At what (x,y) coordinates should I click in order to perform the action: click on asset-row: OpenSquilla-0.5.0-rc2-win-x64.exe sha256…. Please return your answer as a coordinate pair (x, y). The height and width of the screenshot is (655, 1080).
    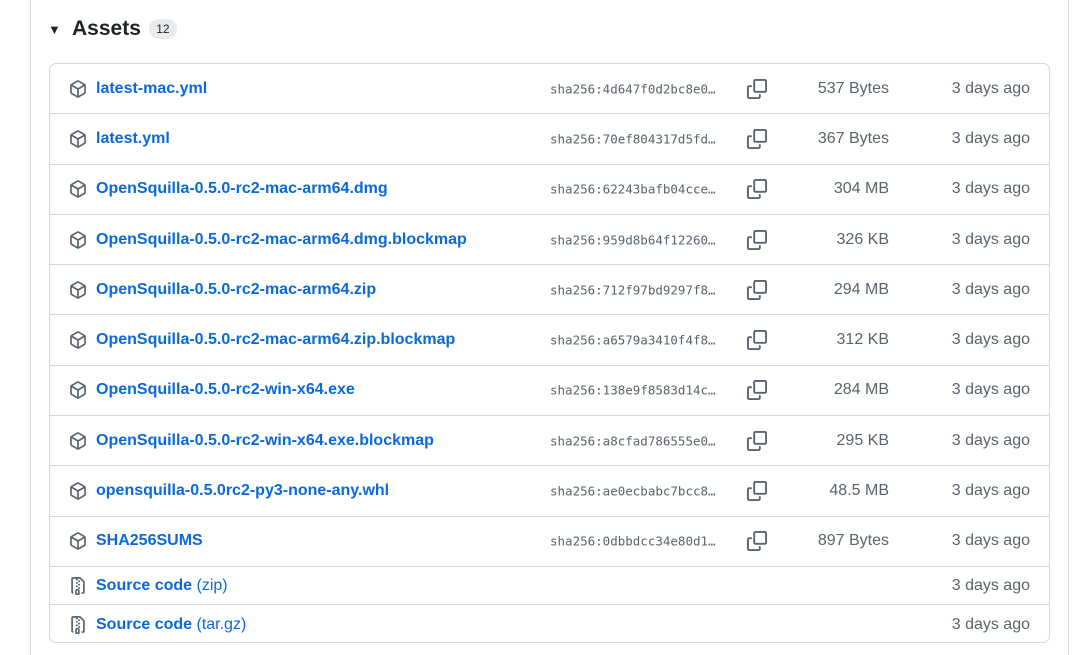
    Looking at the image, I should click on (549, 391).